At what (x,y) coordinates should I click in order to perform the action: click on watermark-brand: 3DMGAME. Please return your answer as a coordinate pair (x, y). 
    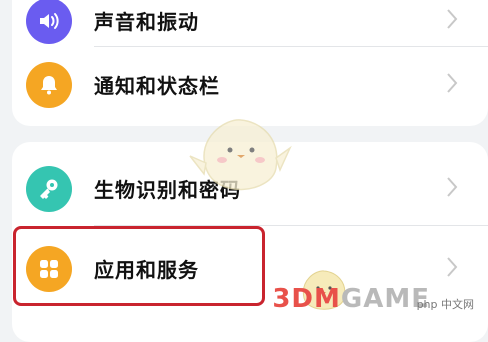
    Looking at the image, I should click on (351, 299).